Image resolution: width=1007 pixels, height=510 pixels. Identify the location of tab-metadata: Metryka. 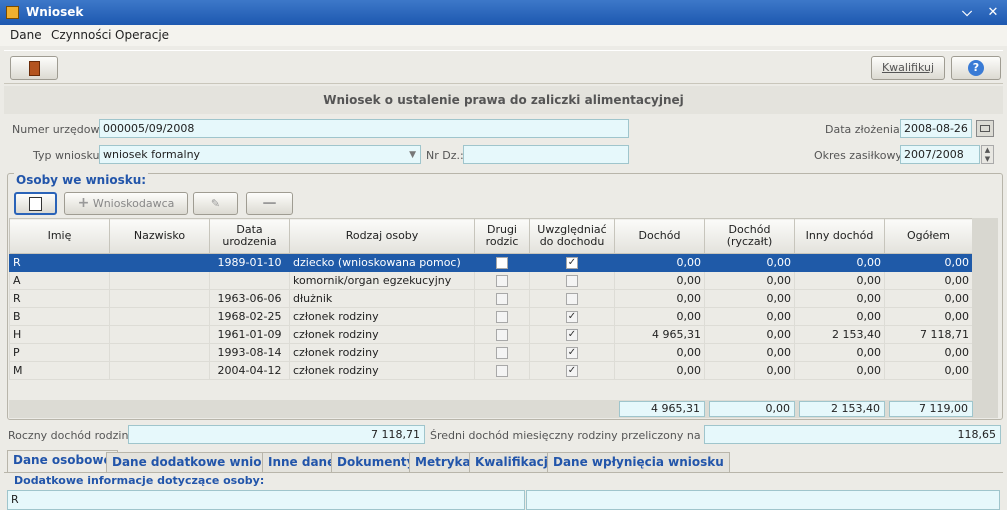
(443, 462).